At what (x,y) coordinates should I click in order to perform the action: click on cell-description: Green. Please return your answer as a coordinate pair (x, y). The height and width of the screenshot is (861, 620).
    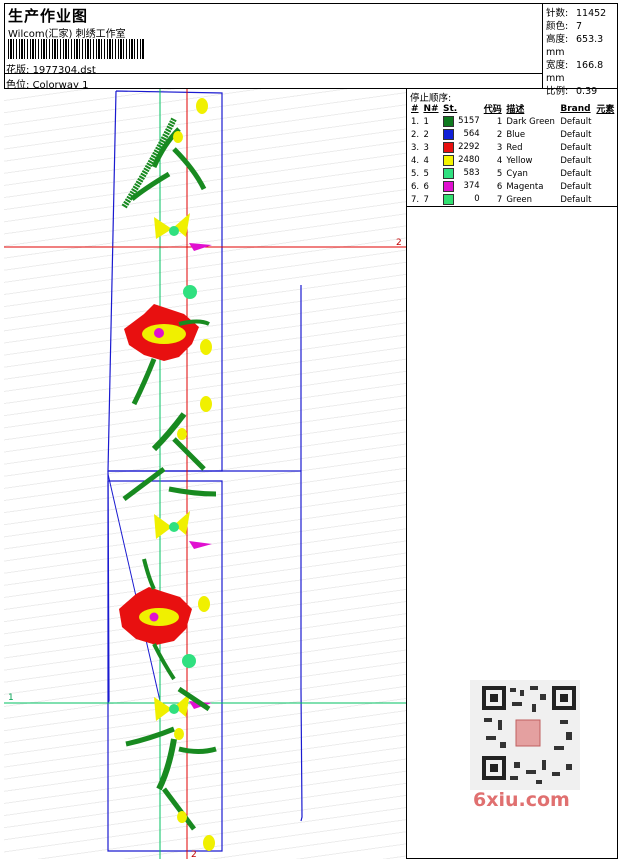
    Looking at the image, I should click on (519, 199).